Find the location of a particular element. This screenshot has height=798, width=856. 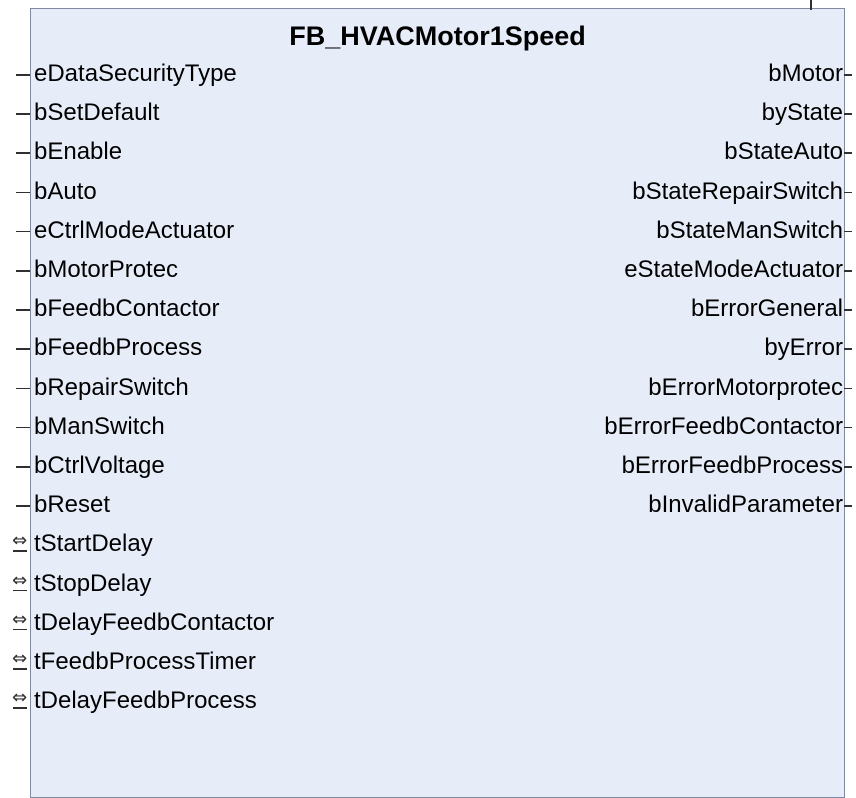

input-pin-label: bCtrlVoltage is located at coordinates (99, 466).